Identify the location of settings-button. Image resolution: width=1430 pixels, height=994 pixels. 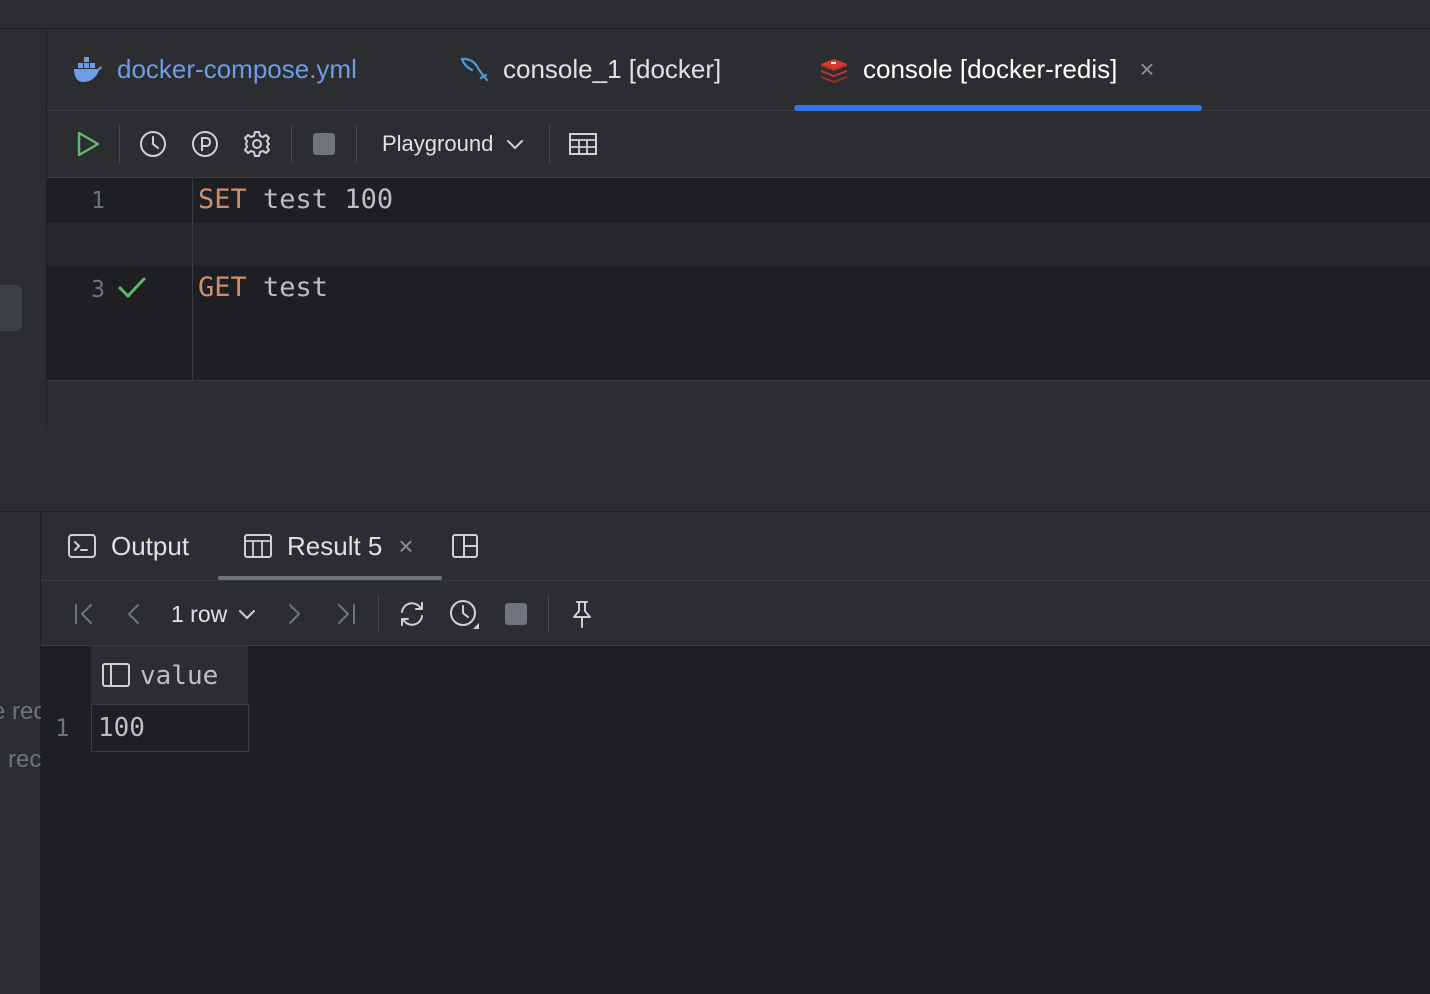
(257, 144).